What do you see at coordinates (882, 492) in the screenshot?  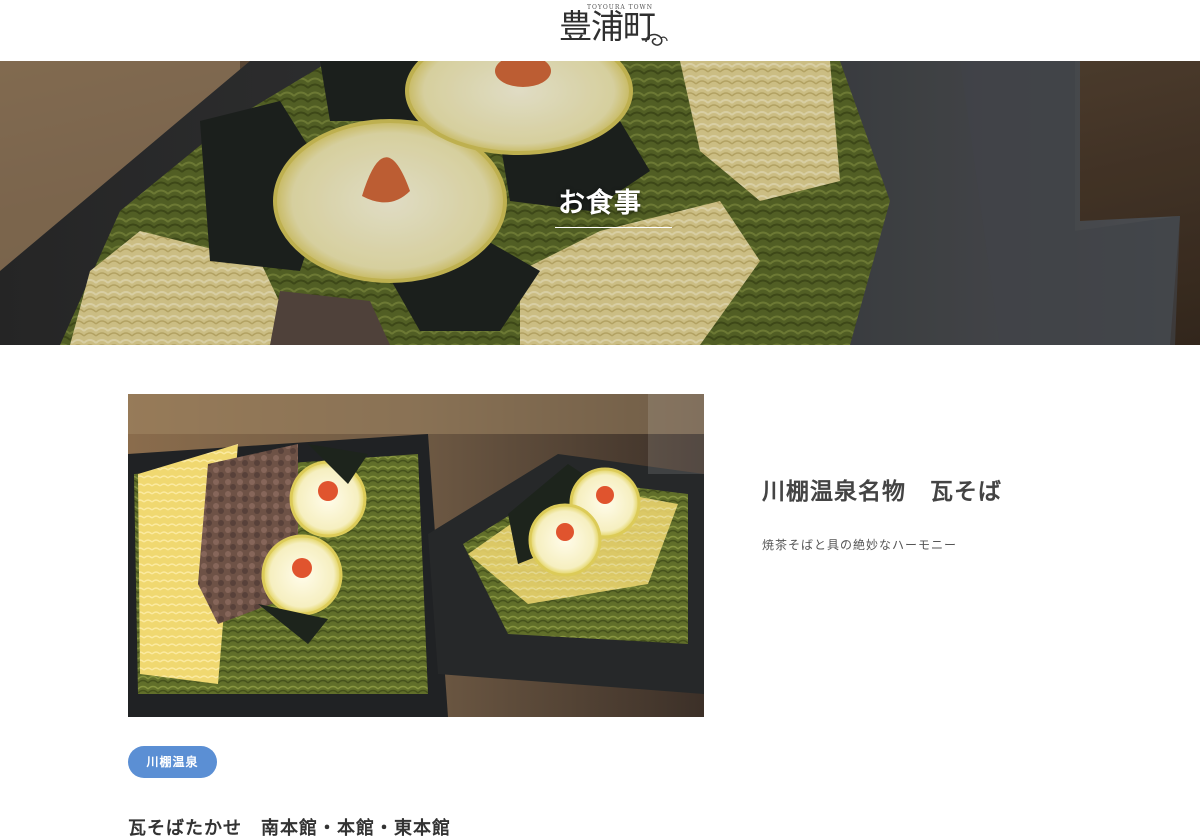 I see `dish-name-heading: 川棚温泉名物 瓦そば` at bounding box center [882, 492].